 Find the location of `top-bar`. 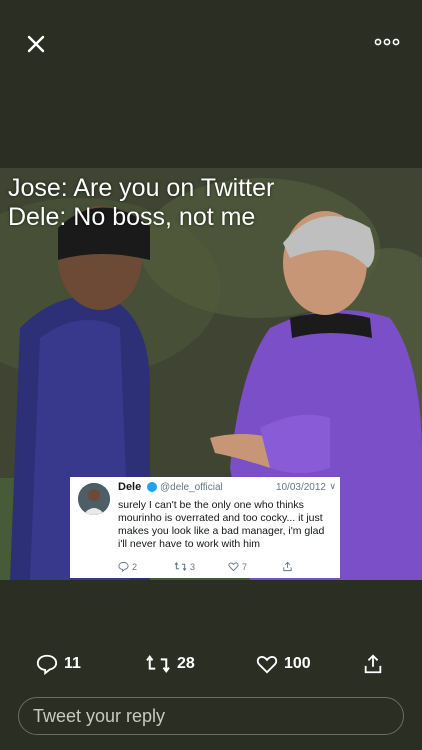

top-bar is located at coordinates (211, 45).